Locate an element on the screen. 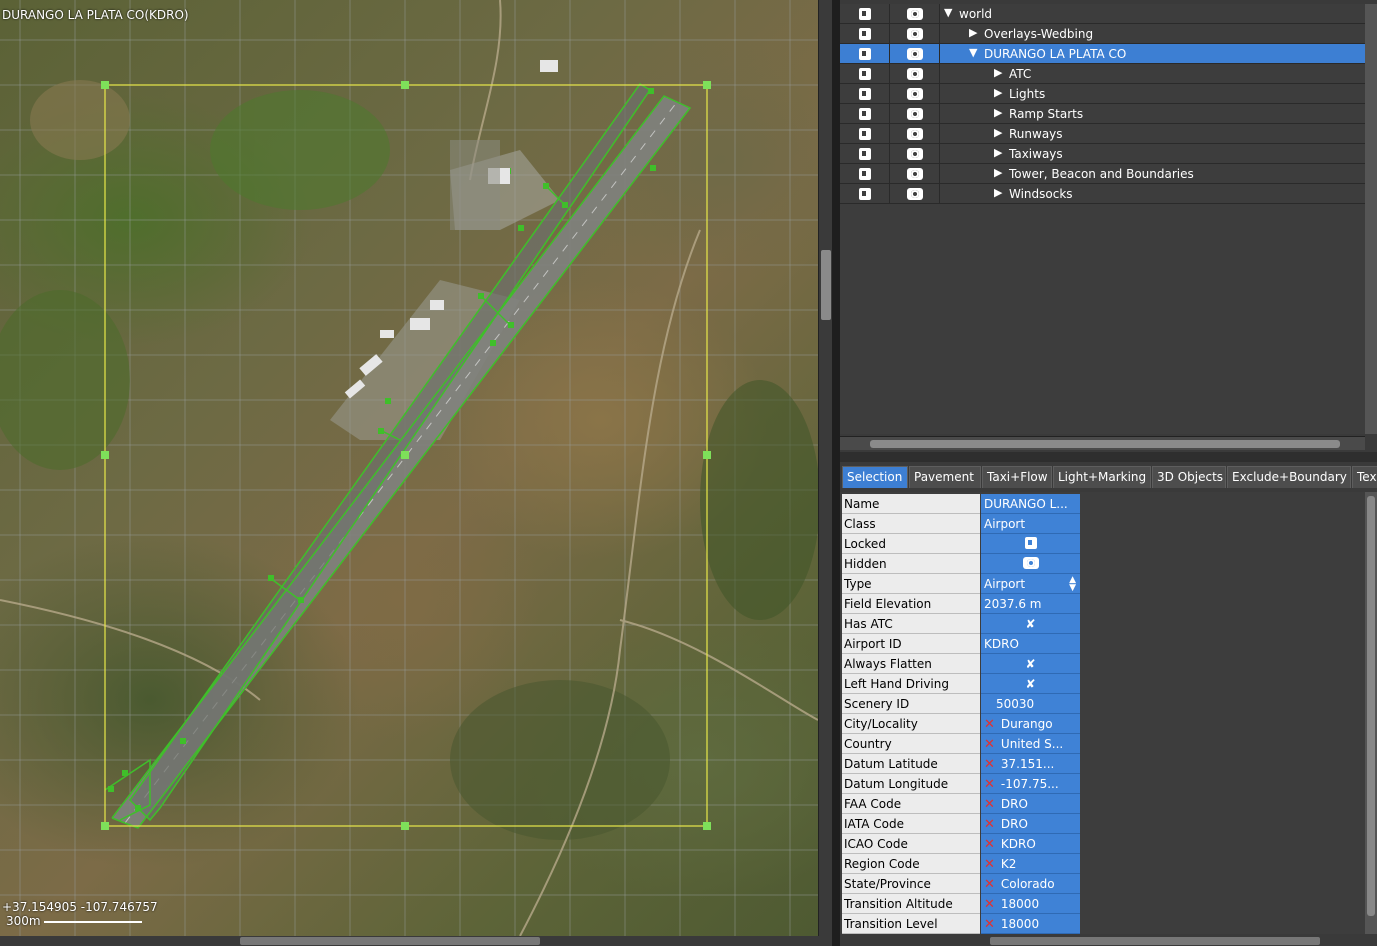 The image size is (1377, 946). tab-taxi-flow: Taxi+Flow is located at coordinates (1017, 477).